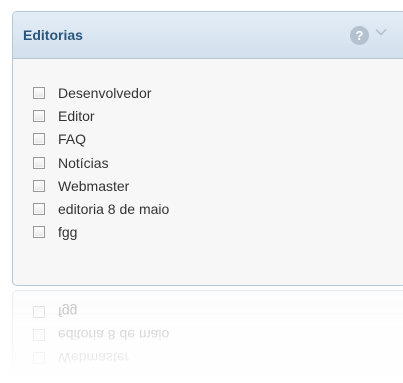  Describe the element at coordinates (208, 35) in the screenshot. I see `panel-header: Editorias ?` at that location.